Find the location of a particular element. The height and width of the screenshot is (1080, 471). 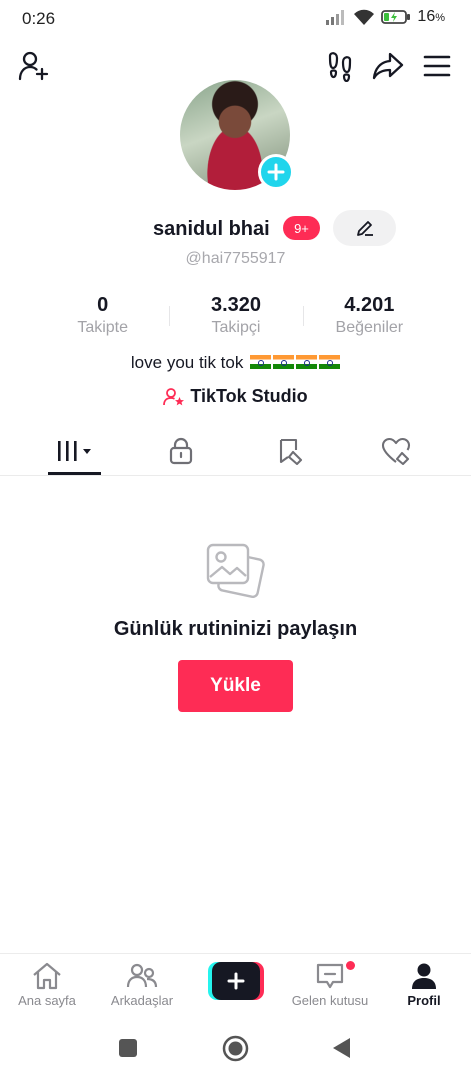

add-friend-icon is located at coordinates (33, 66).